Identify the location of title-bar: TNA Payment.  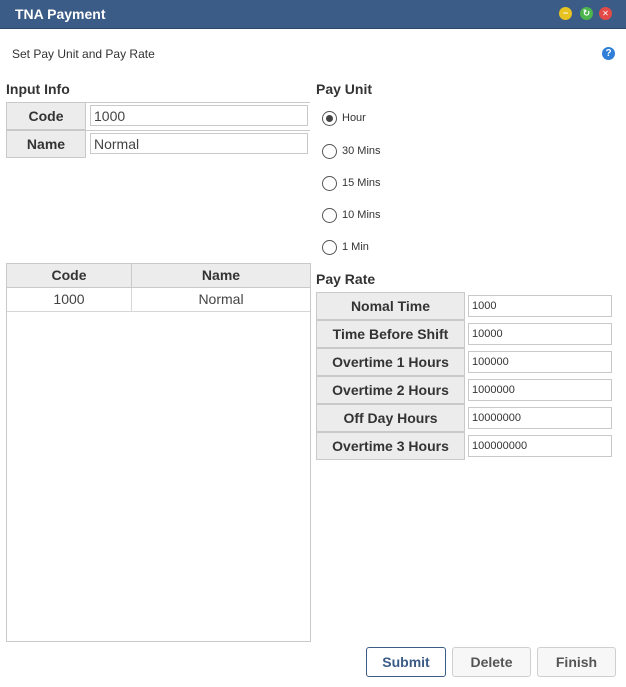
(313, 14).